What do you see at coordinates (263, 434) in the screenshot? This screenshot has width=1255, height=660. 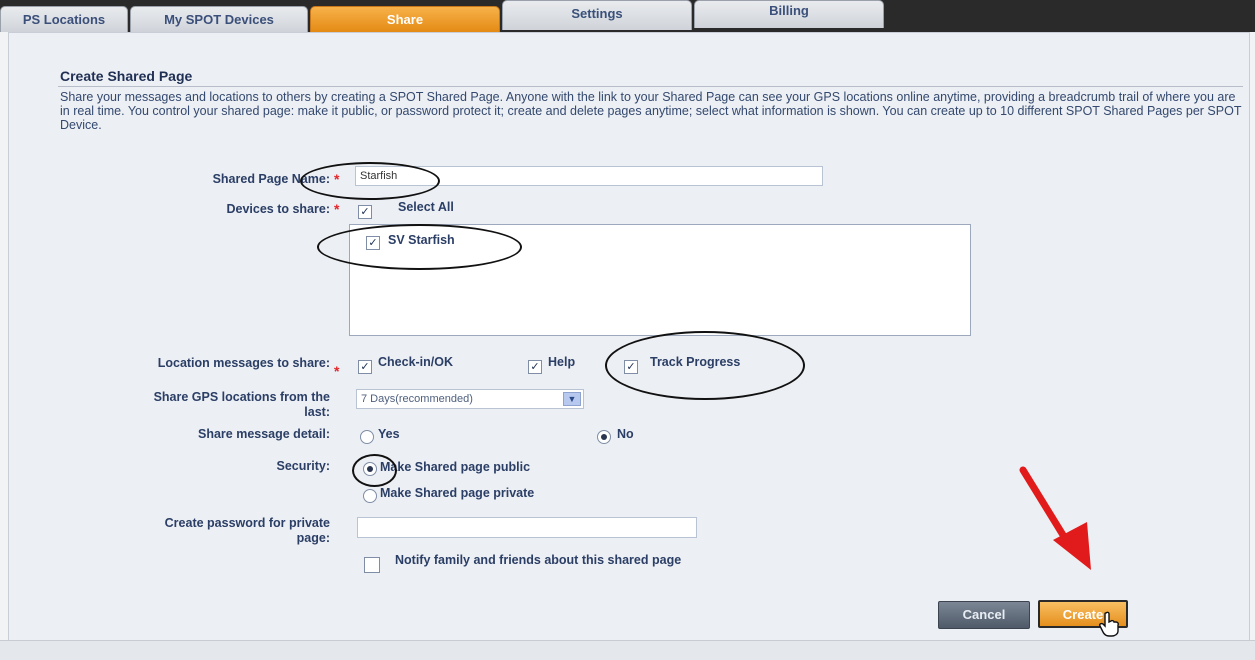 I see `message-detail-label: Share message detail:` at bounding box center [263, 434].